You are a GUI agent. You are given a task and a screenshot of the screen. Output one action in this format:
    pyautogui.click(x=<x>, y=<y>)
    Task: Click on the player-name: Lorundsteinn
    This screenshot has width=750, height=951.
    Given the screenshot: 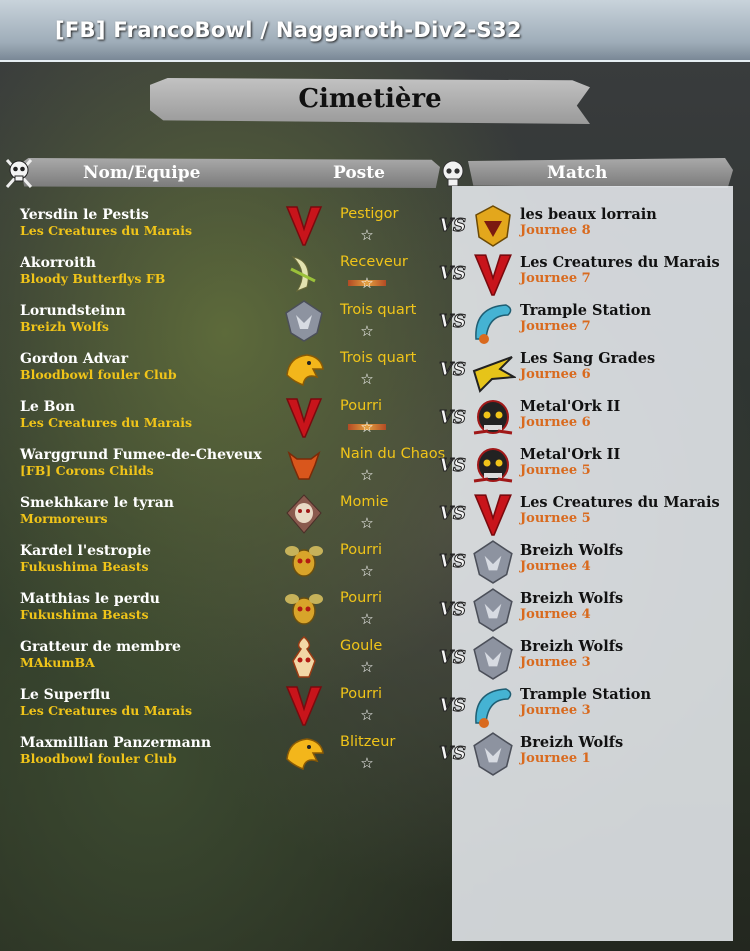 What is the action you would take?
    pyautogui.click(x=73, y=311)
    